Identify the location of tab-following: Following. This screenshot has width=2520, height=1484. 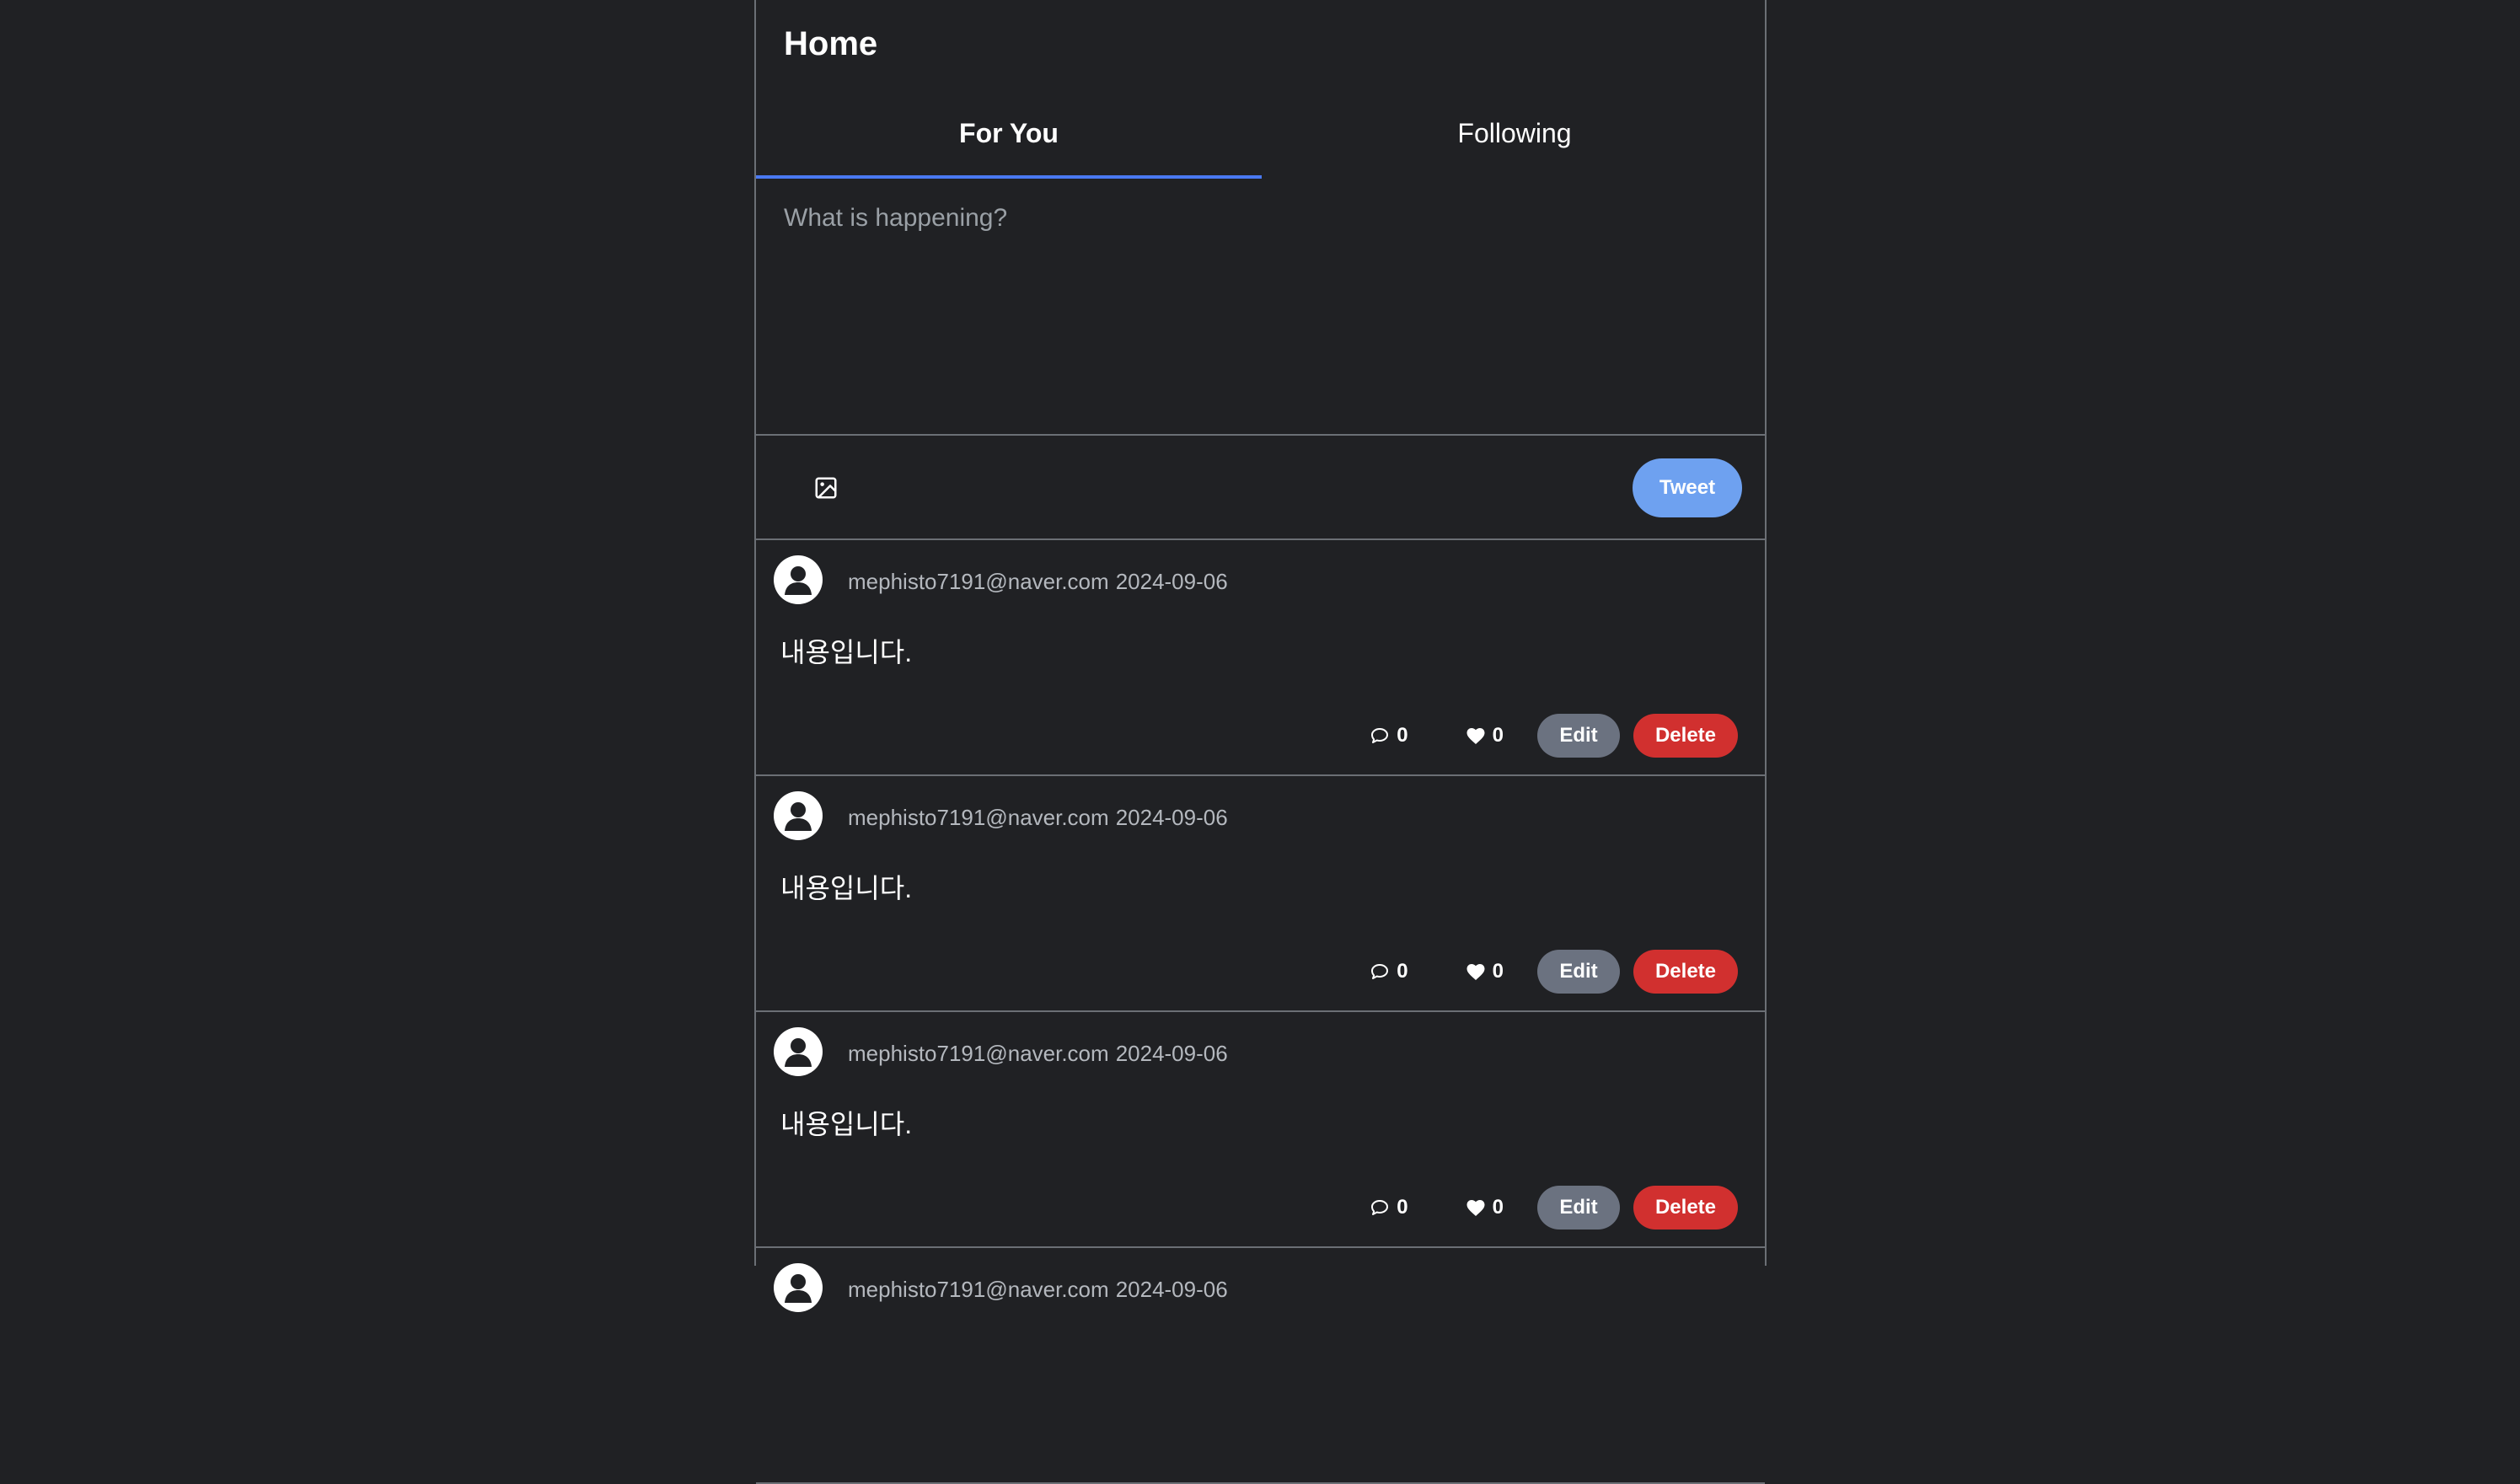
(1514, 134).